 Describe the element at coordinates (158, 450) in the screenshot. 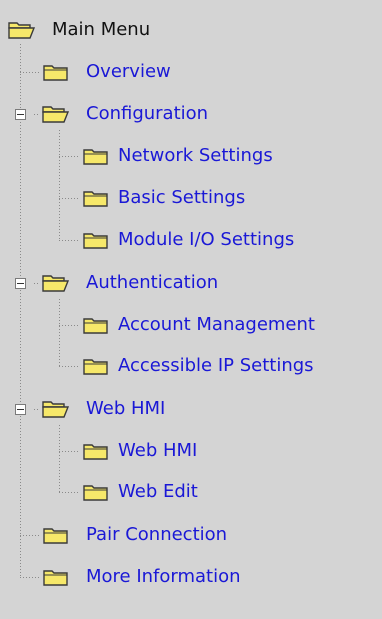

I see `web-hmi-label: Web HMI` at that location.